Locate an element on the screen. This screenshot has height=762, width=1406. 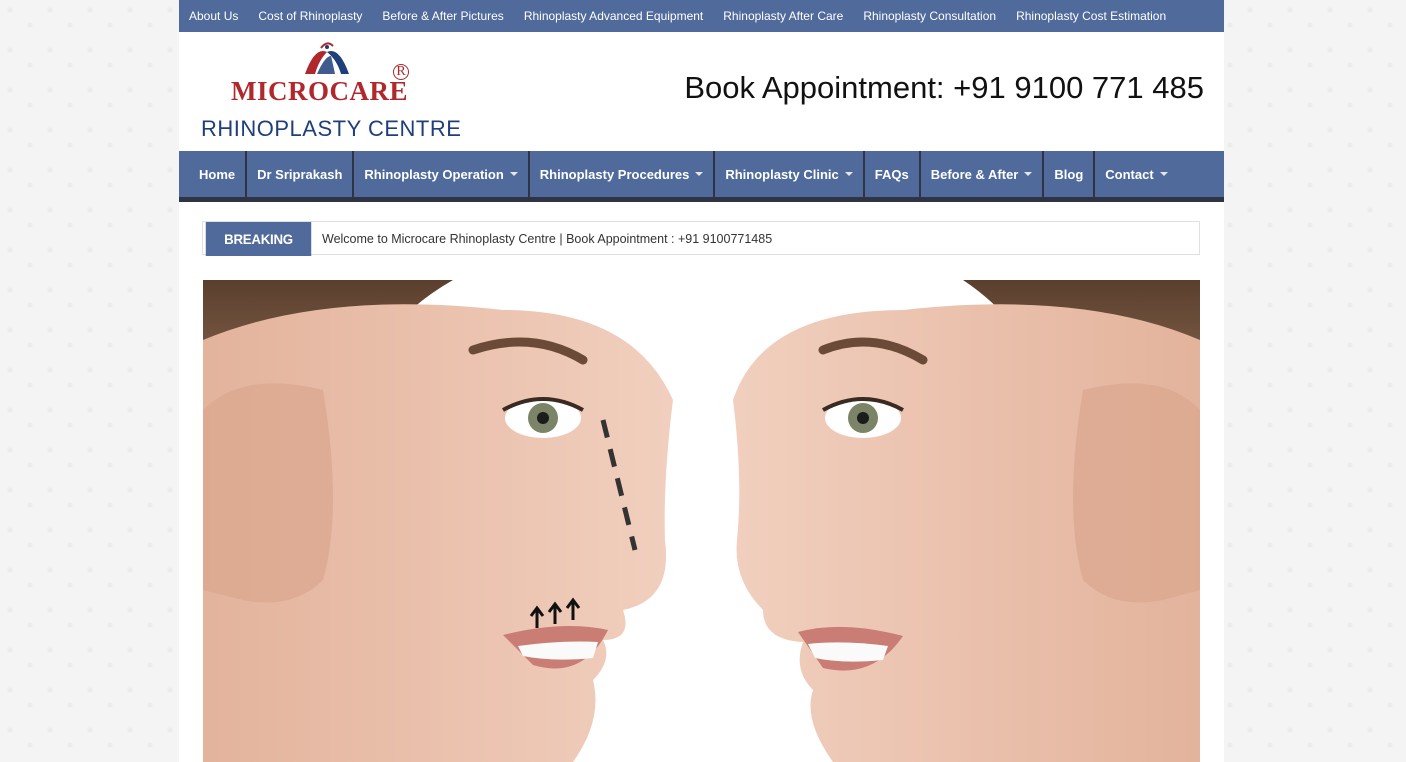
nav-faqs: FAQs is located at coordinates (893, 174).